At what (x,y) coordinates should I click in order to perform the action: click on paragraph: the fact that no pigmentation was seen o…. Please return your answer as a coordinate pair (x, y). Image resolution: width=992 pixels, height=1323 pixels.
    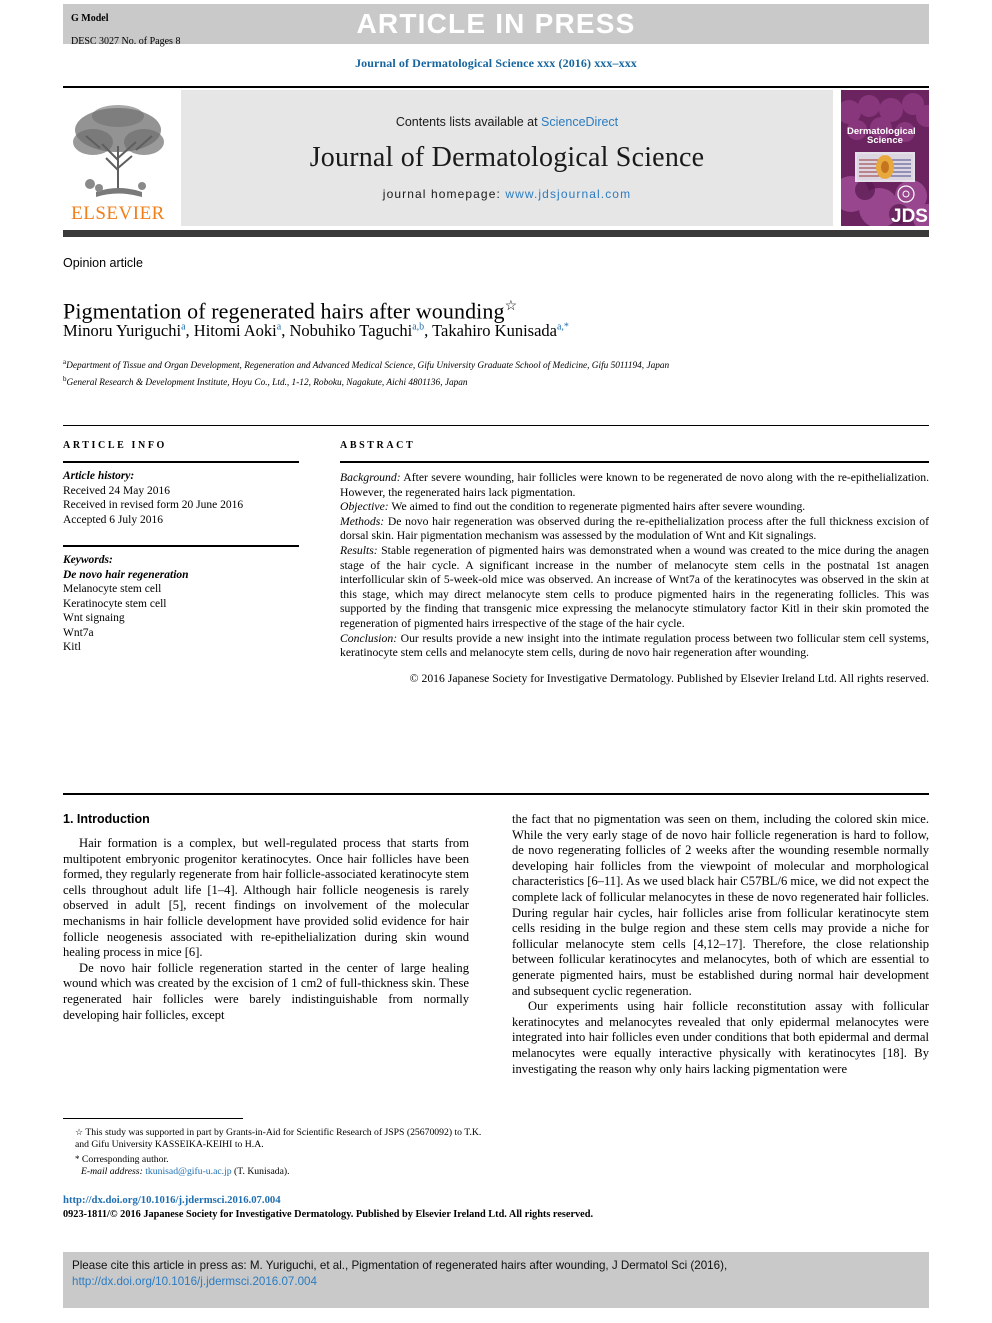
    Looking at the image, I should click on (720, 905).